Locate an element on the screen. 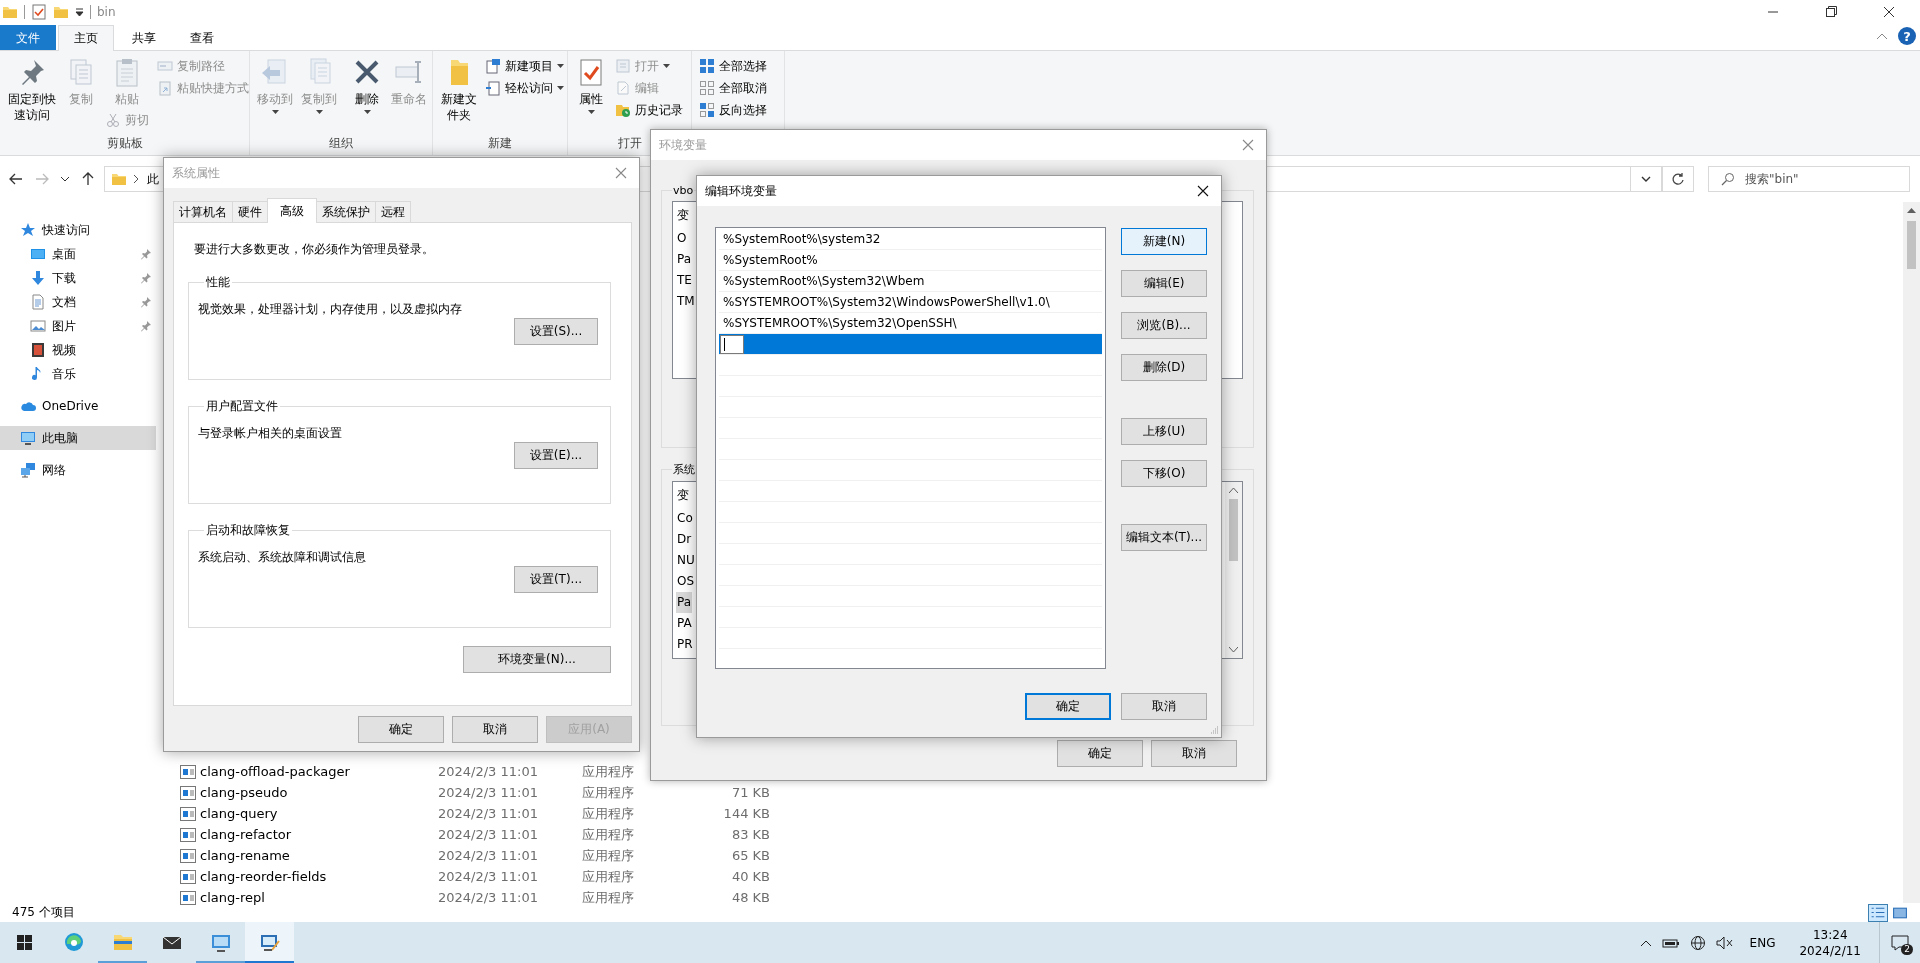 The image size is (1920, 963). file-name: clang-repl is located at coordinates (299, 897).